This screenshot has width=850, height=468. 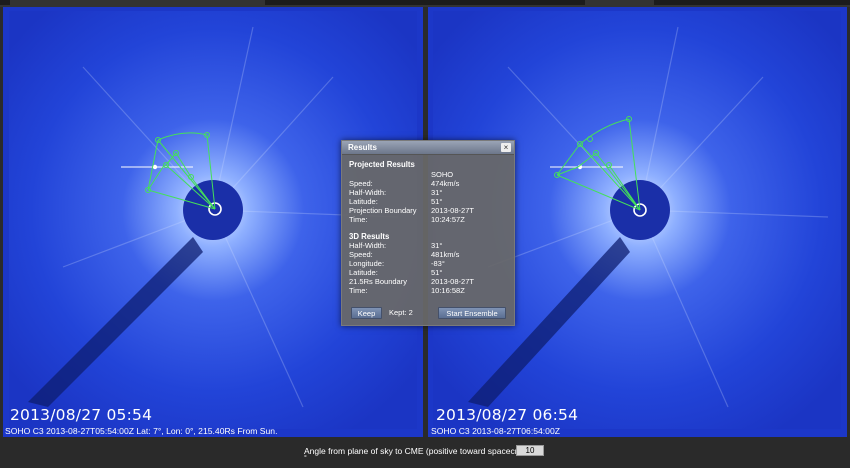 What do you see at coordinates (445, 254) in the screenshot?
I see `result-value: 481km/s` at bounding box center [445, 254].